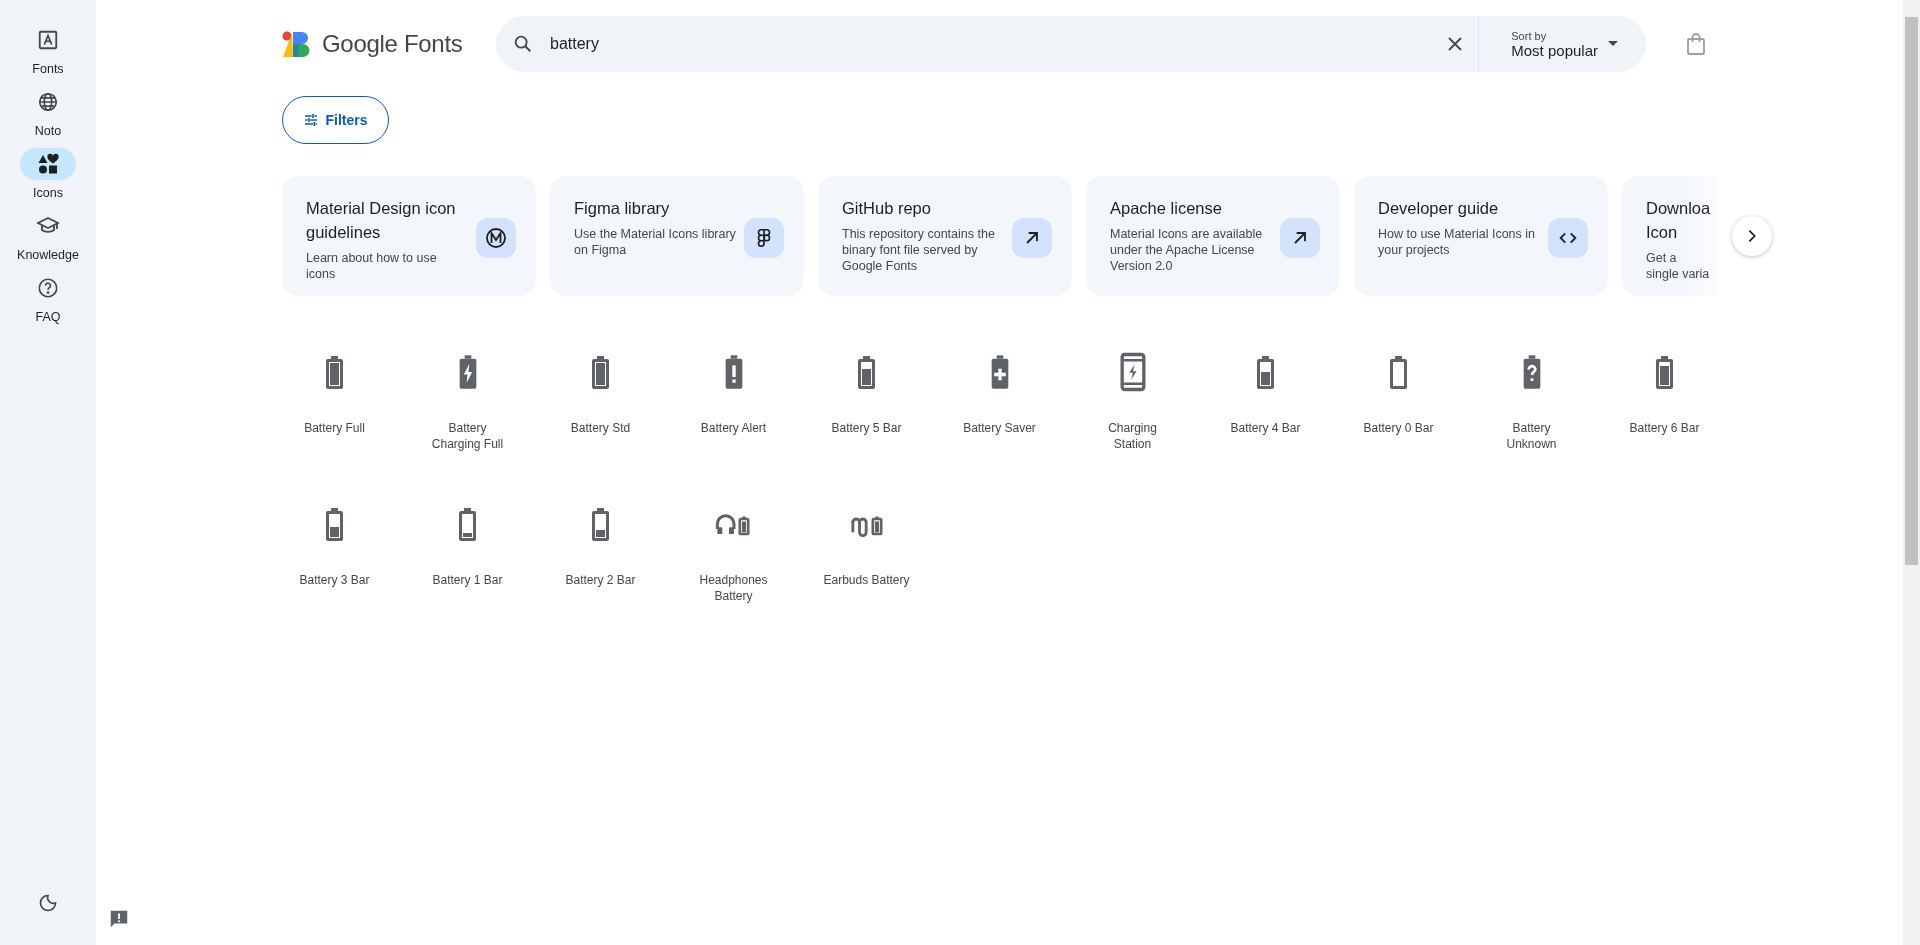  Describe the element at coordinates (335, 120) in the screenshot. I see `filters-button: Filters` at that location.